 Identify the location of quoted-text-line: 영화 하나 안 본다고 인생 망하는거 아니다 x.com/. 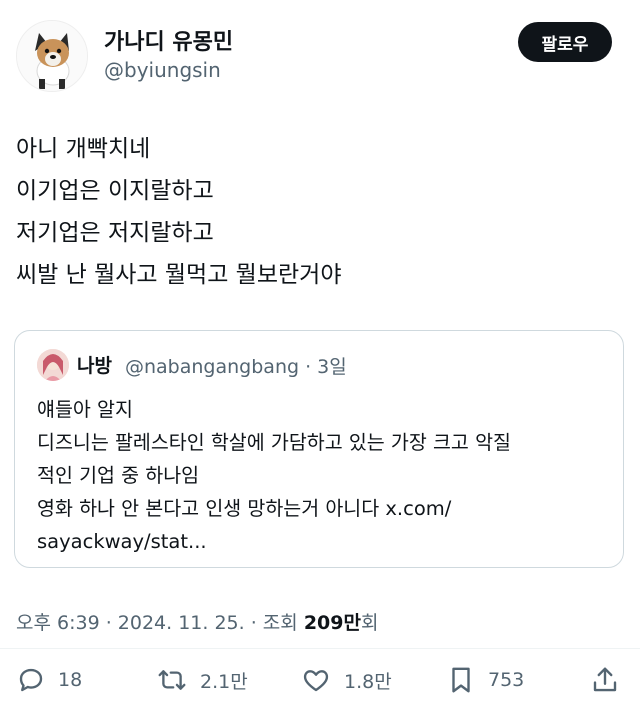
(244, 508).